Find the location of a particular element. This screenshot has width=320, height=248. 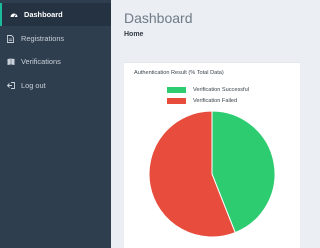

sidebar-item-label: Registrations is located at coordinates (43, 38).